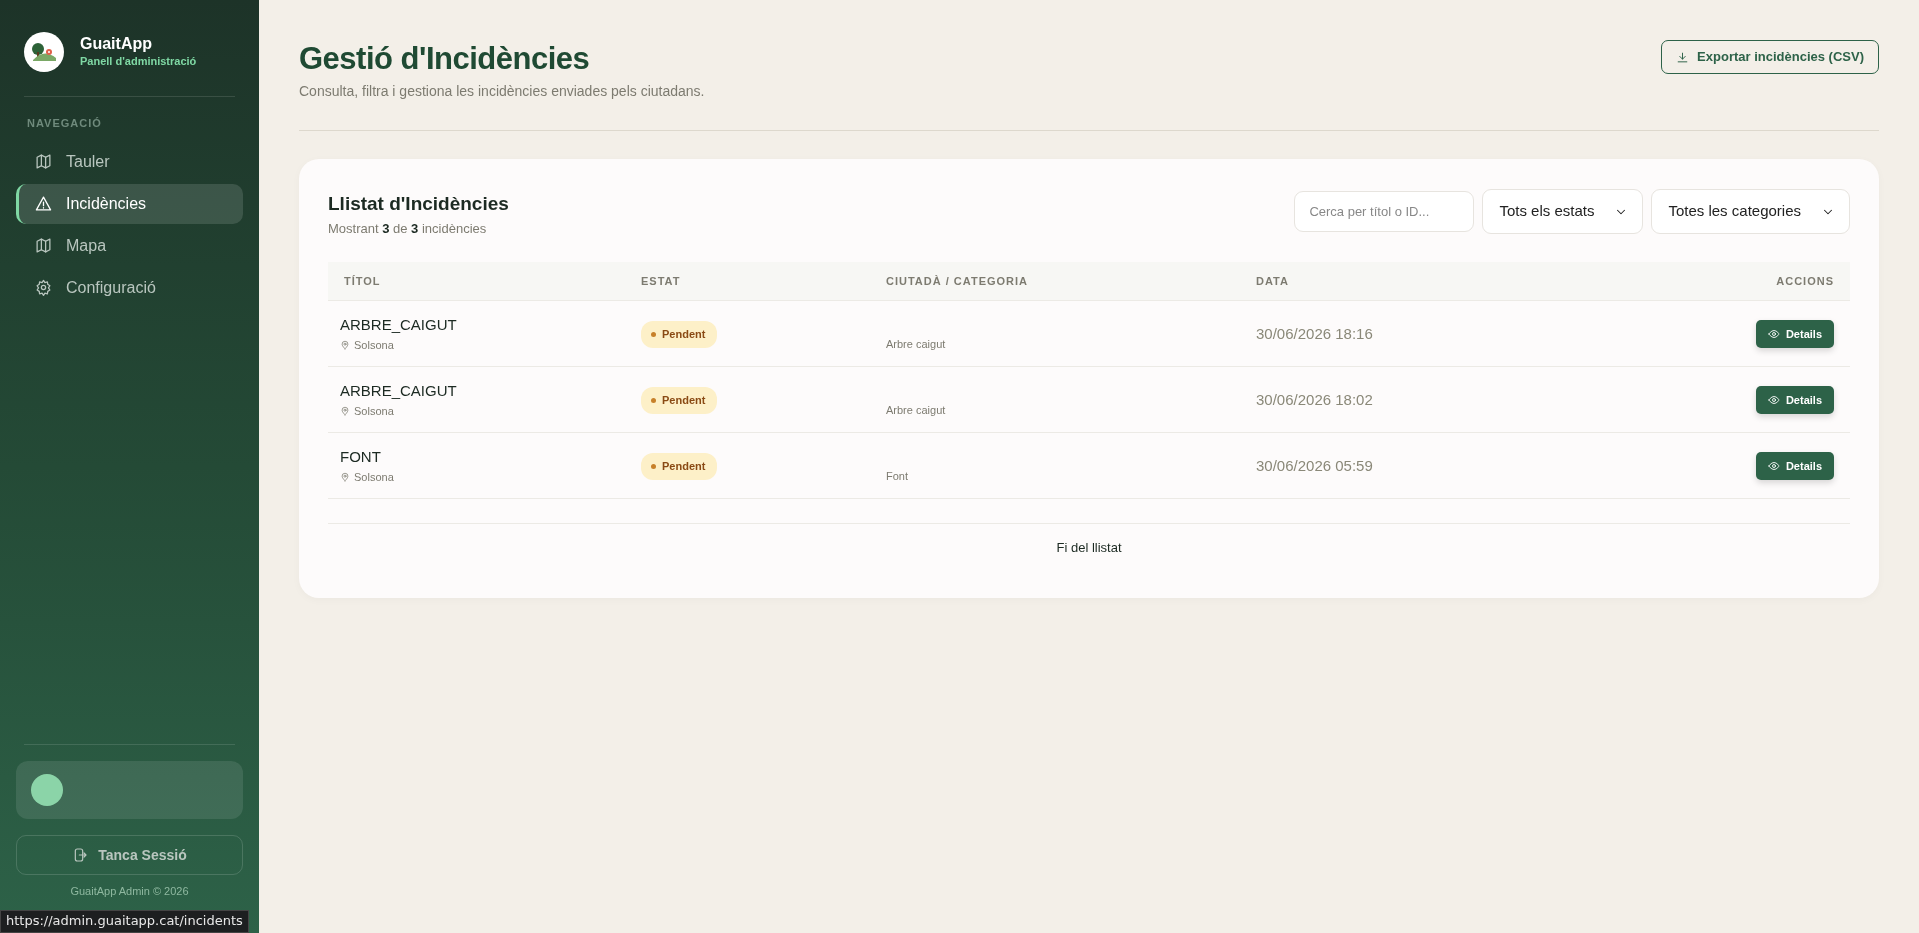 The width and height of the screenshot is (1919, 933). Describe the element at coordinates (1805, 282) in the screenshot. I see `column-header: ACCIONS` at that location.